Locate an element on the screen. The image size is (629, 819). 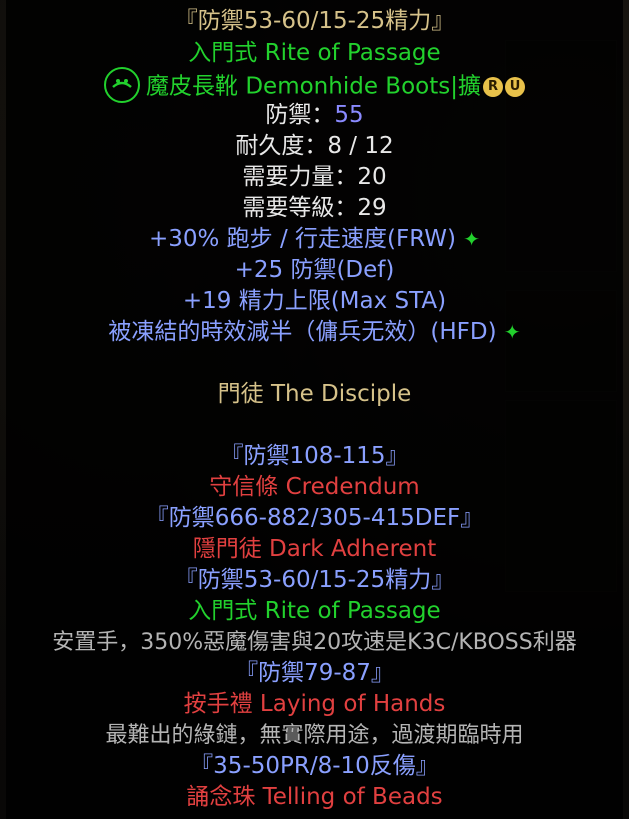
set-item-name: 守信條 Credendum is located at coordinates (314, 487).